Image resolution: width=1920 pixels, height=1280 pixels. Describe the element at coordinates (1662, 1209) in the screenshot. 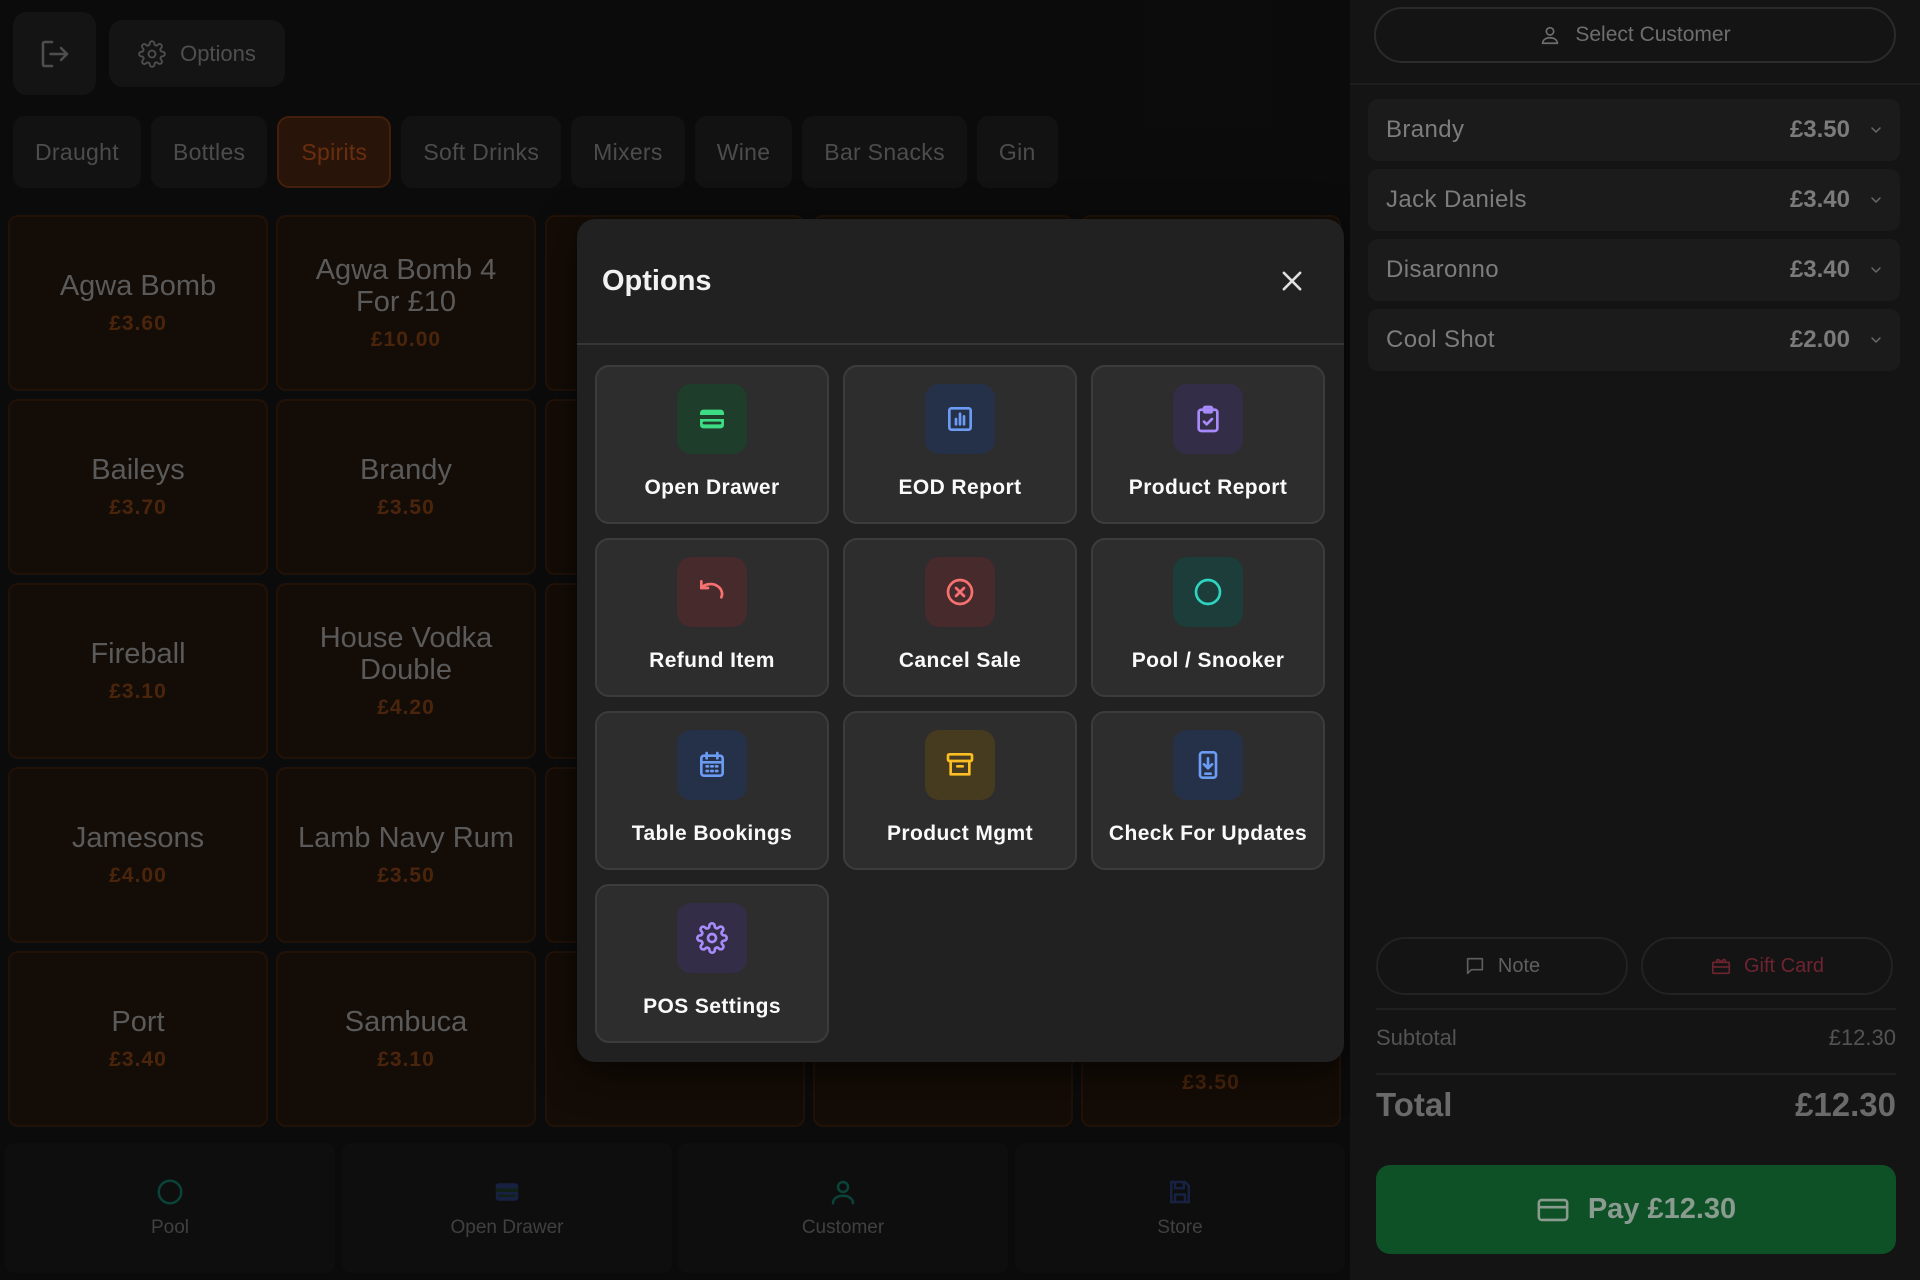

I see `pay-label: Pay £12.30` at that location.